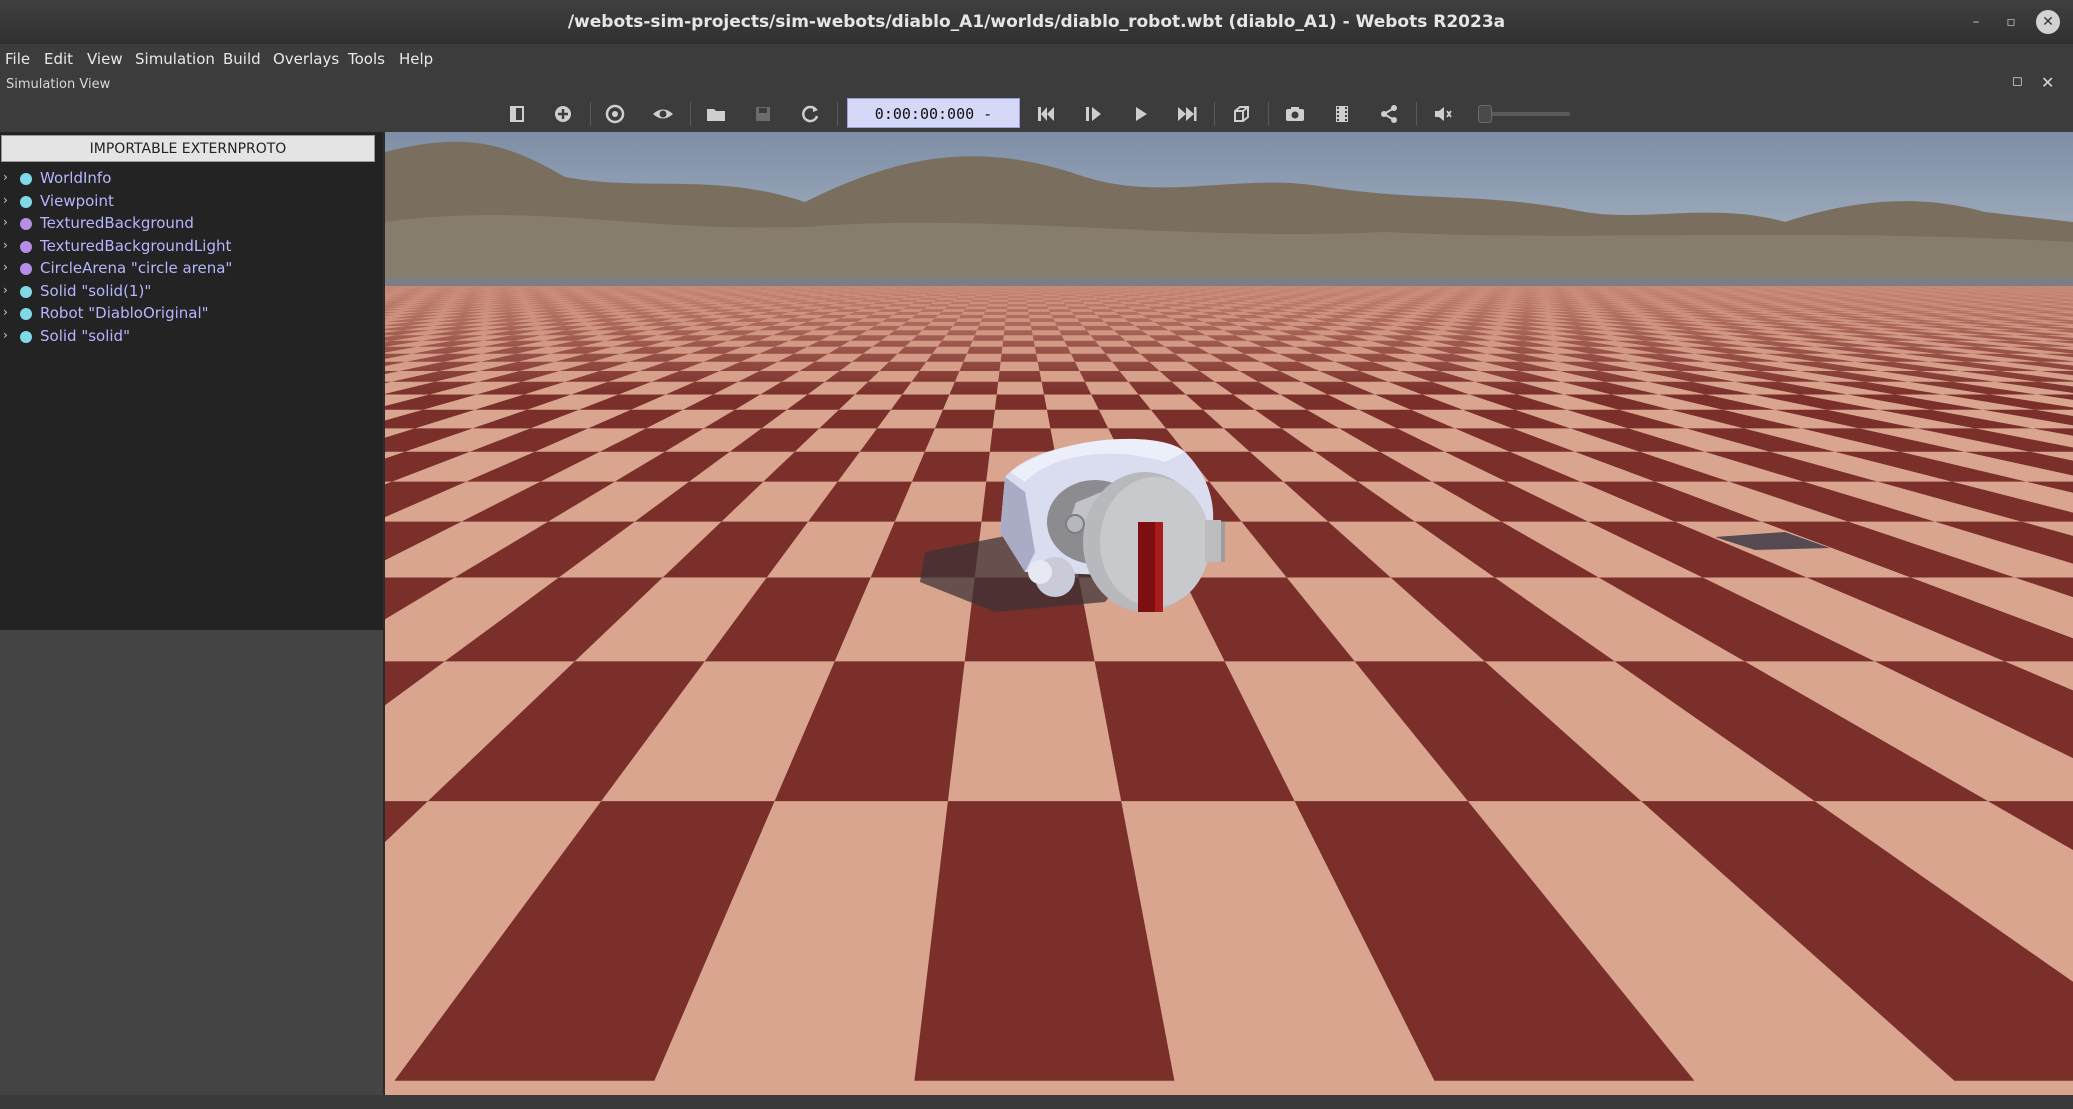 The height and width of the screenshot is (1109, 2073). Describe the element at coordinates (58, 84) in the screenshot. I see `dock-title: Simulation View` at that location.